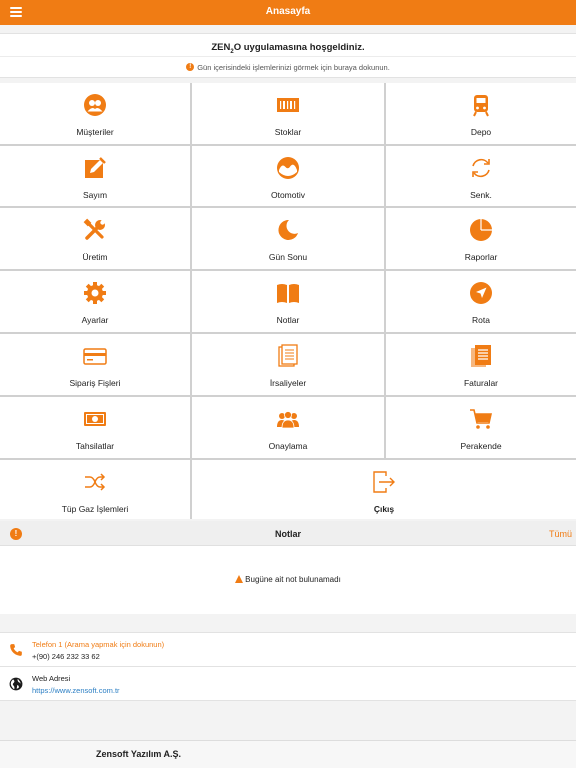  I want to click on tools-icon, so click(94, 229).